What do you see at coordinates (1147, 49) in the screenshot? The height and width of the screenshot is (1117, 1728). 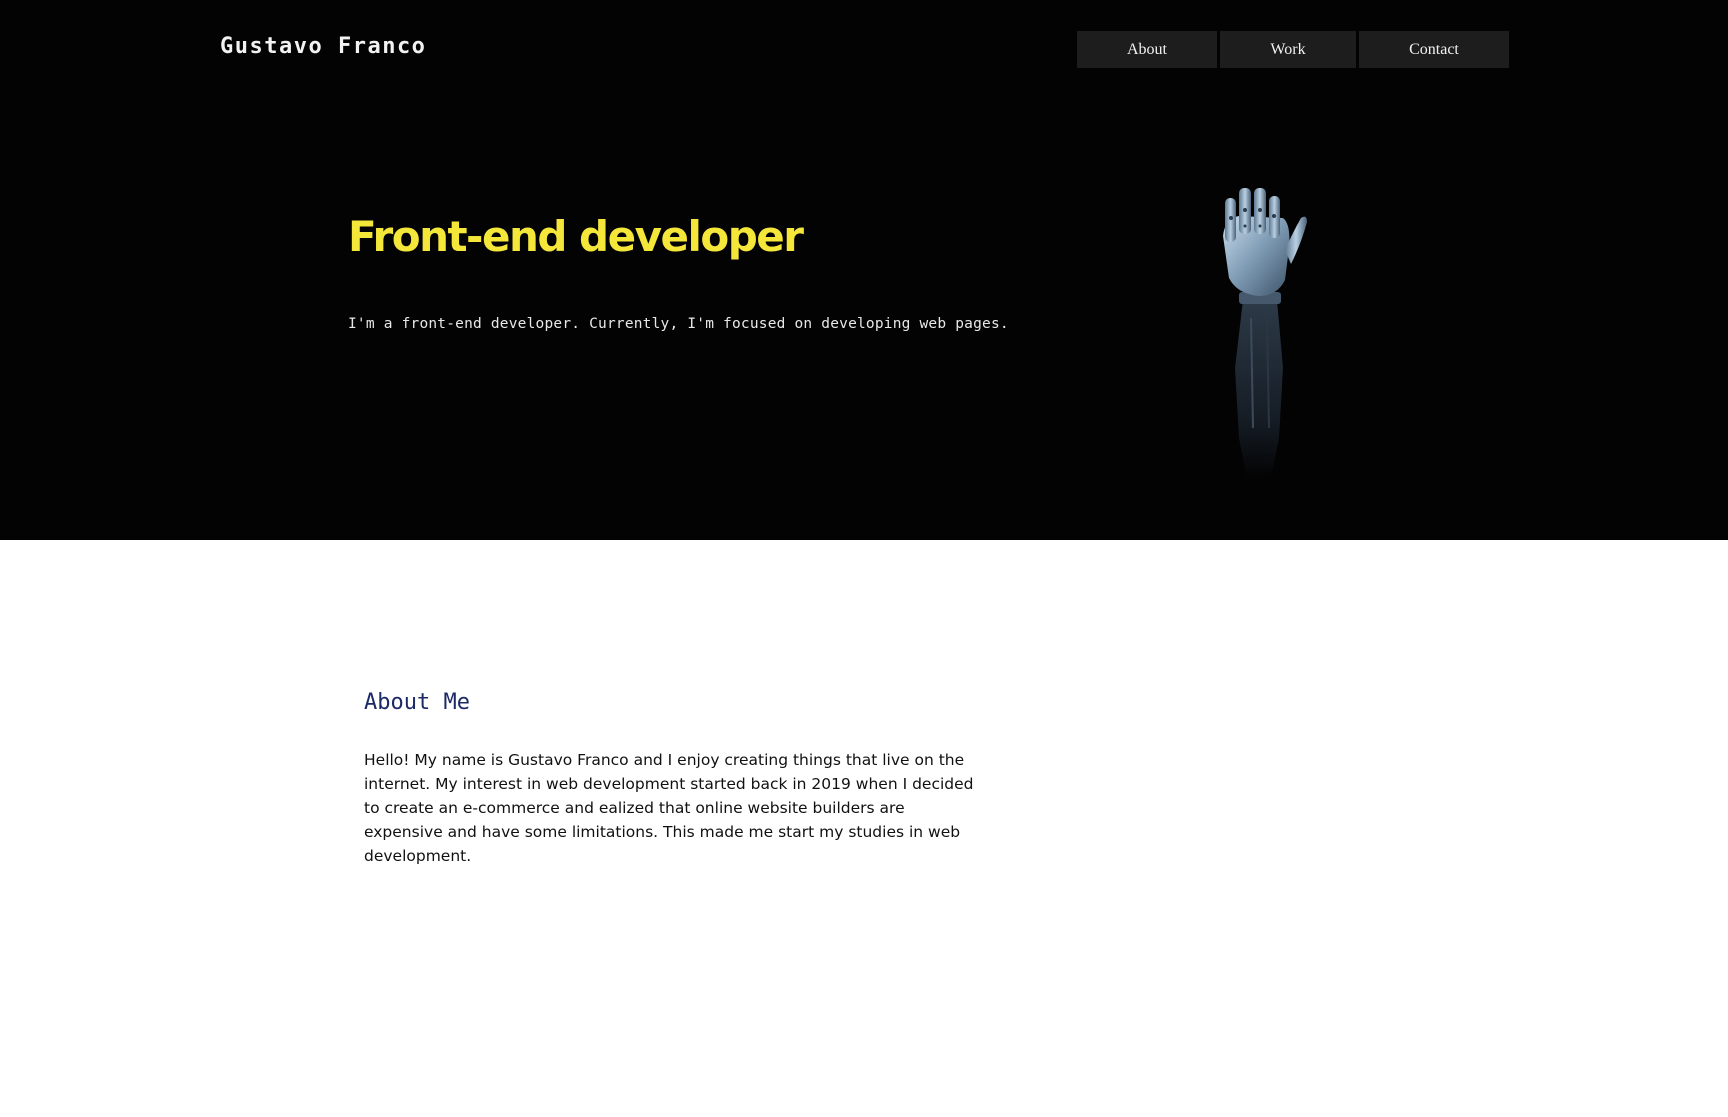 I see `nav-about-button: About` at bounding box center [1147, 49].